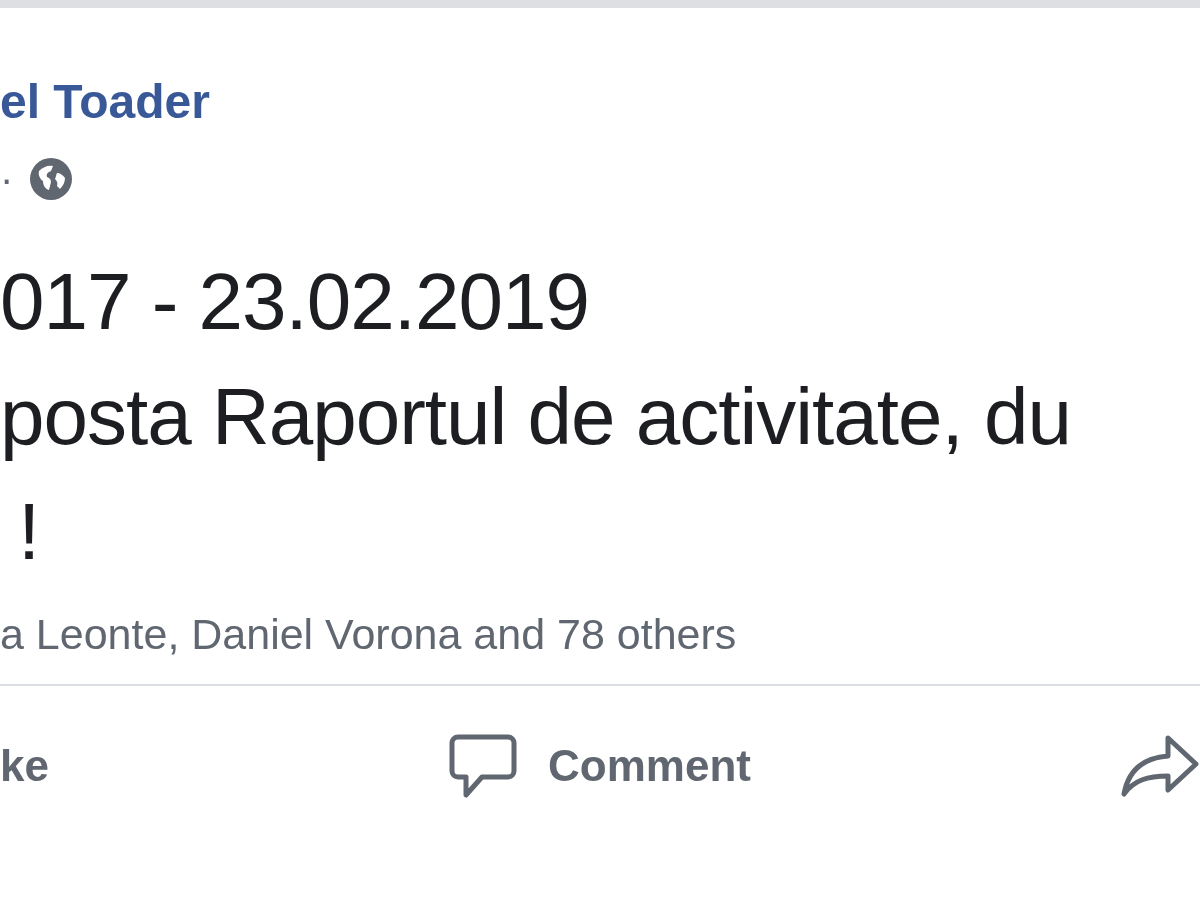  I want to click on reactions-summary: a Leonte, Daniel Vorona and 78 others, so click(368, 634).